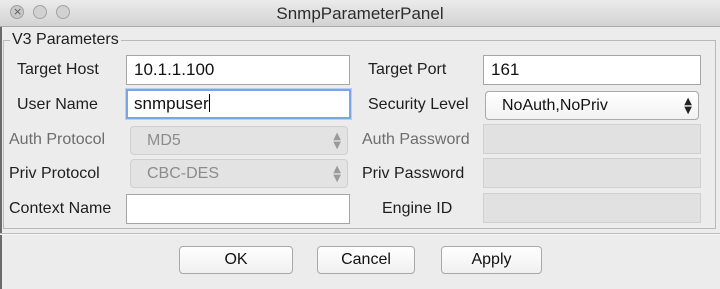 Image resolution: width=720 pixels, height=289 pixels. Describe the element at coordinates (239, 140) in the screenshot. I see `auth-protocol-select: MD5 ▲ ▼` at that location.